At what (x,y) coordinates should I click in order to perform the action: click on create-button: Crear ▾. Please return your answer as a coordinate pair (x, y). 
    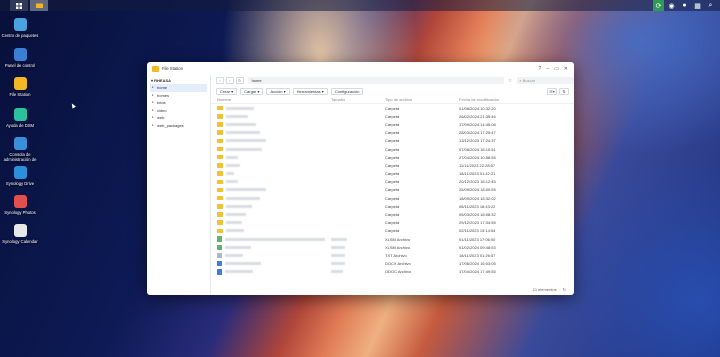
    Looking at the image, I should click on (227, 91).